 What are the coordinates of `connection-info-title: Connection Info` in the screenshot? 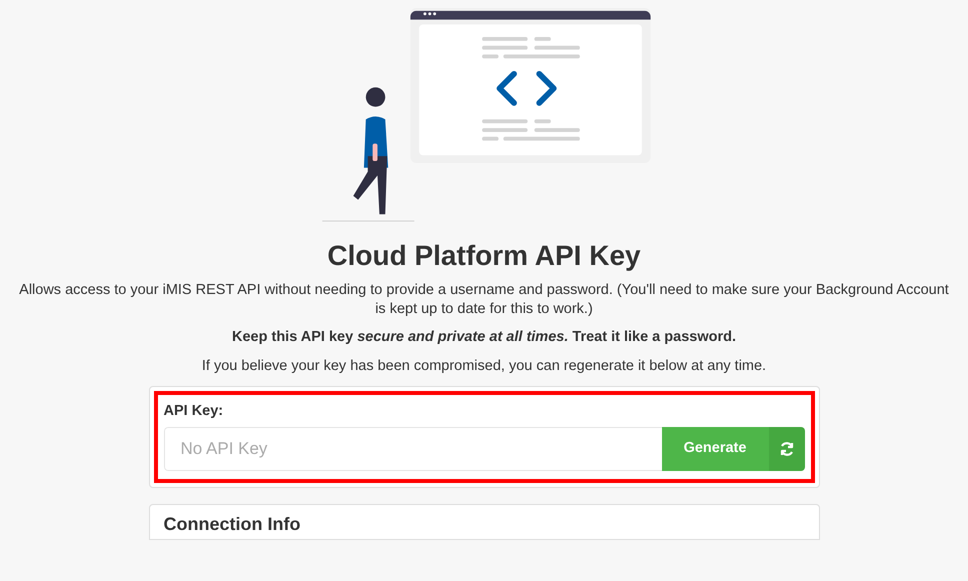 It's located at (233, 523).